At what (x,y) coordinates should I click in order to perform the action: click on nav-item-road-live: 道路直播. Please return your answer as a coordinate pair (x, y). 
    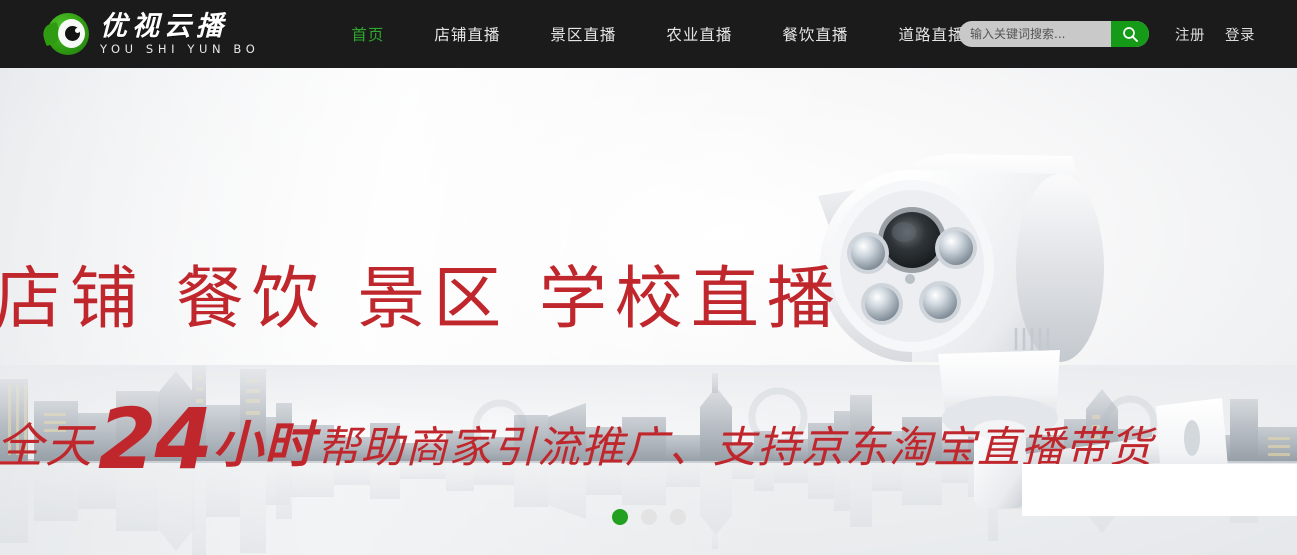
    Looking at the image, I should click on (931, 34).